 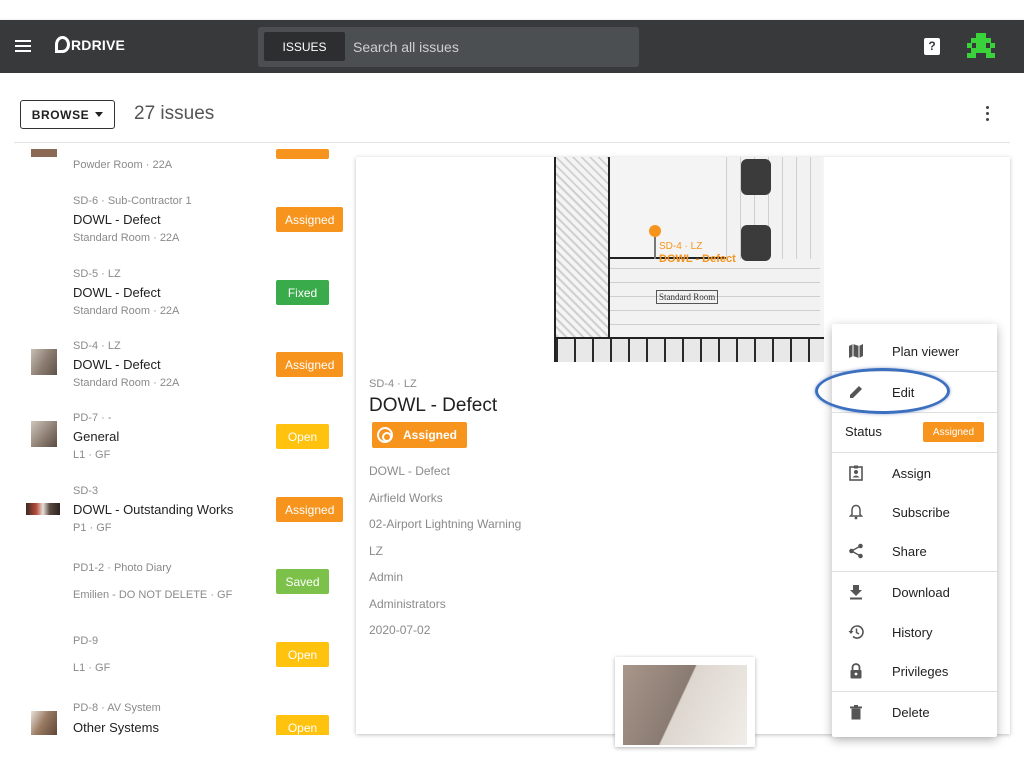 I want to click on plan-thumbnail: SD-4 · LZ DOWL - Defect Standard Room, so click(x=689, y=259).